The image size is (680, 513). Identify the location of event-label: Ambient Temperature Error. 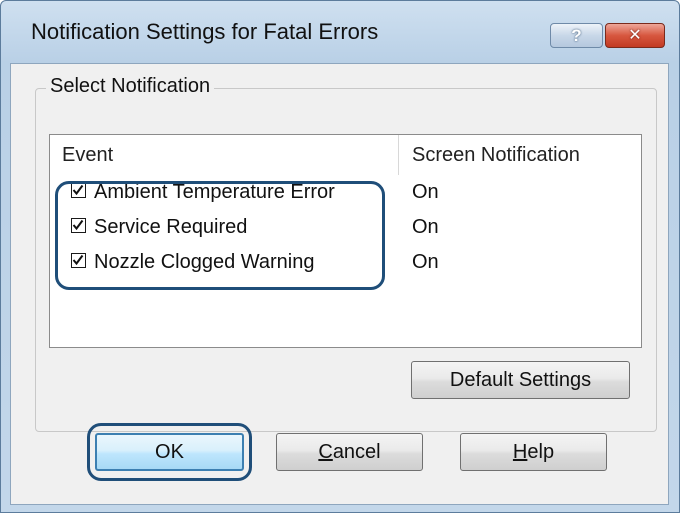
(214, 192).